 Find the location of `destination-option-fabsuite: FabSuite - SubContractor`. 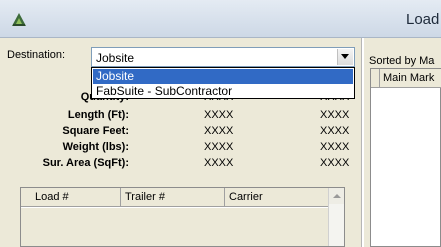

destination-option-fabsuite: FabSuite - SubContractor is located at coordinates (223, 91).